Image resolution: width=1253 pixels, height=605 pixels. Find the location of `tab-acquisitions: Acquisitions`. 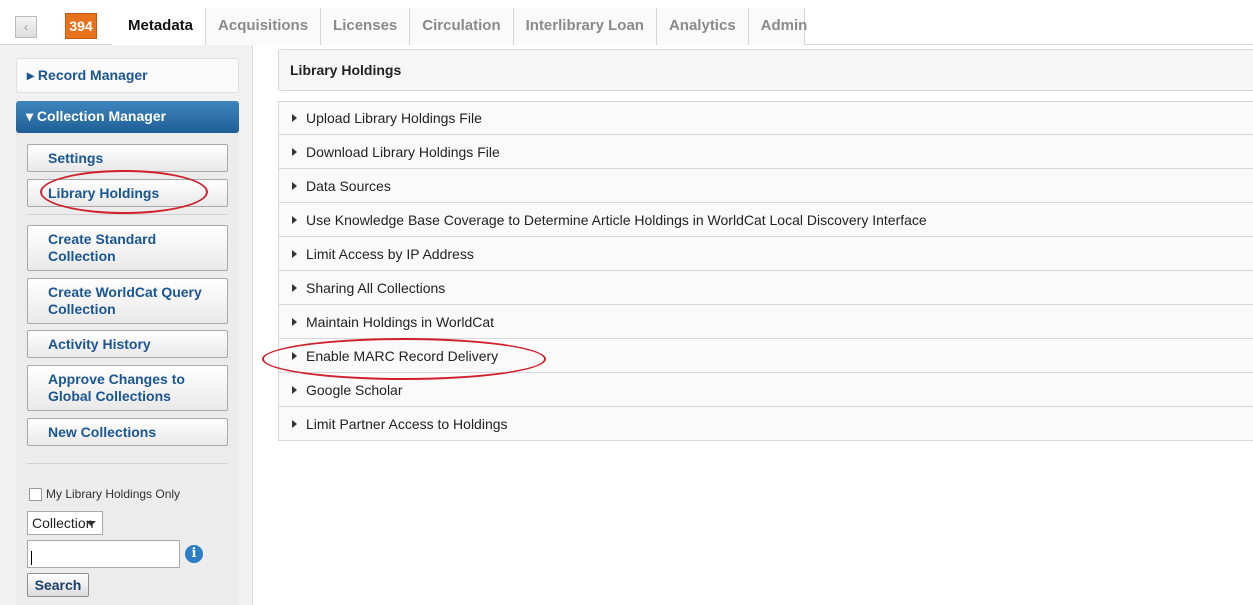

tab-acquisitions: Acquisitions is located at coordinates (263, 26).